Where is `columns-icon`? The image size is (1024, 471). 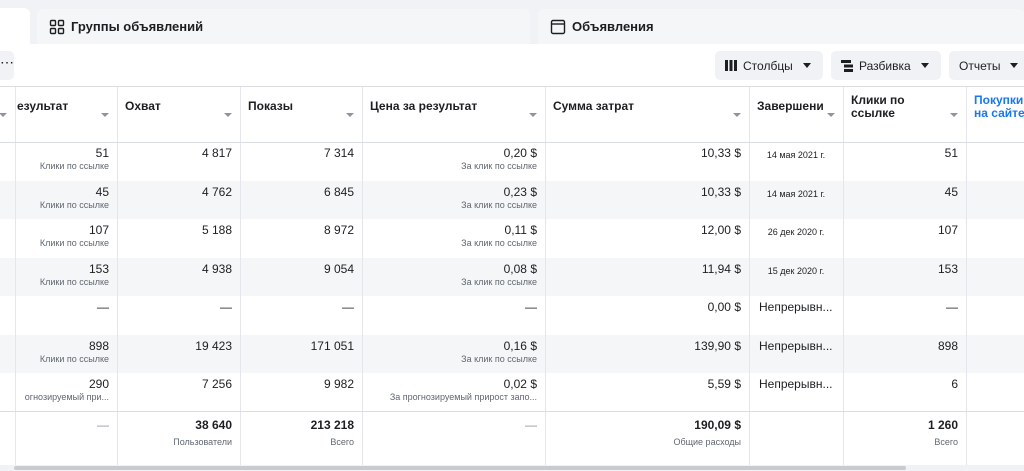 columns-icon is located at coordinates (731, 65).